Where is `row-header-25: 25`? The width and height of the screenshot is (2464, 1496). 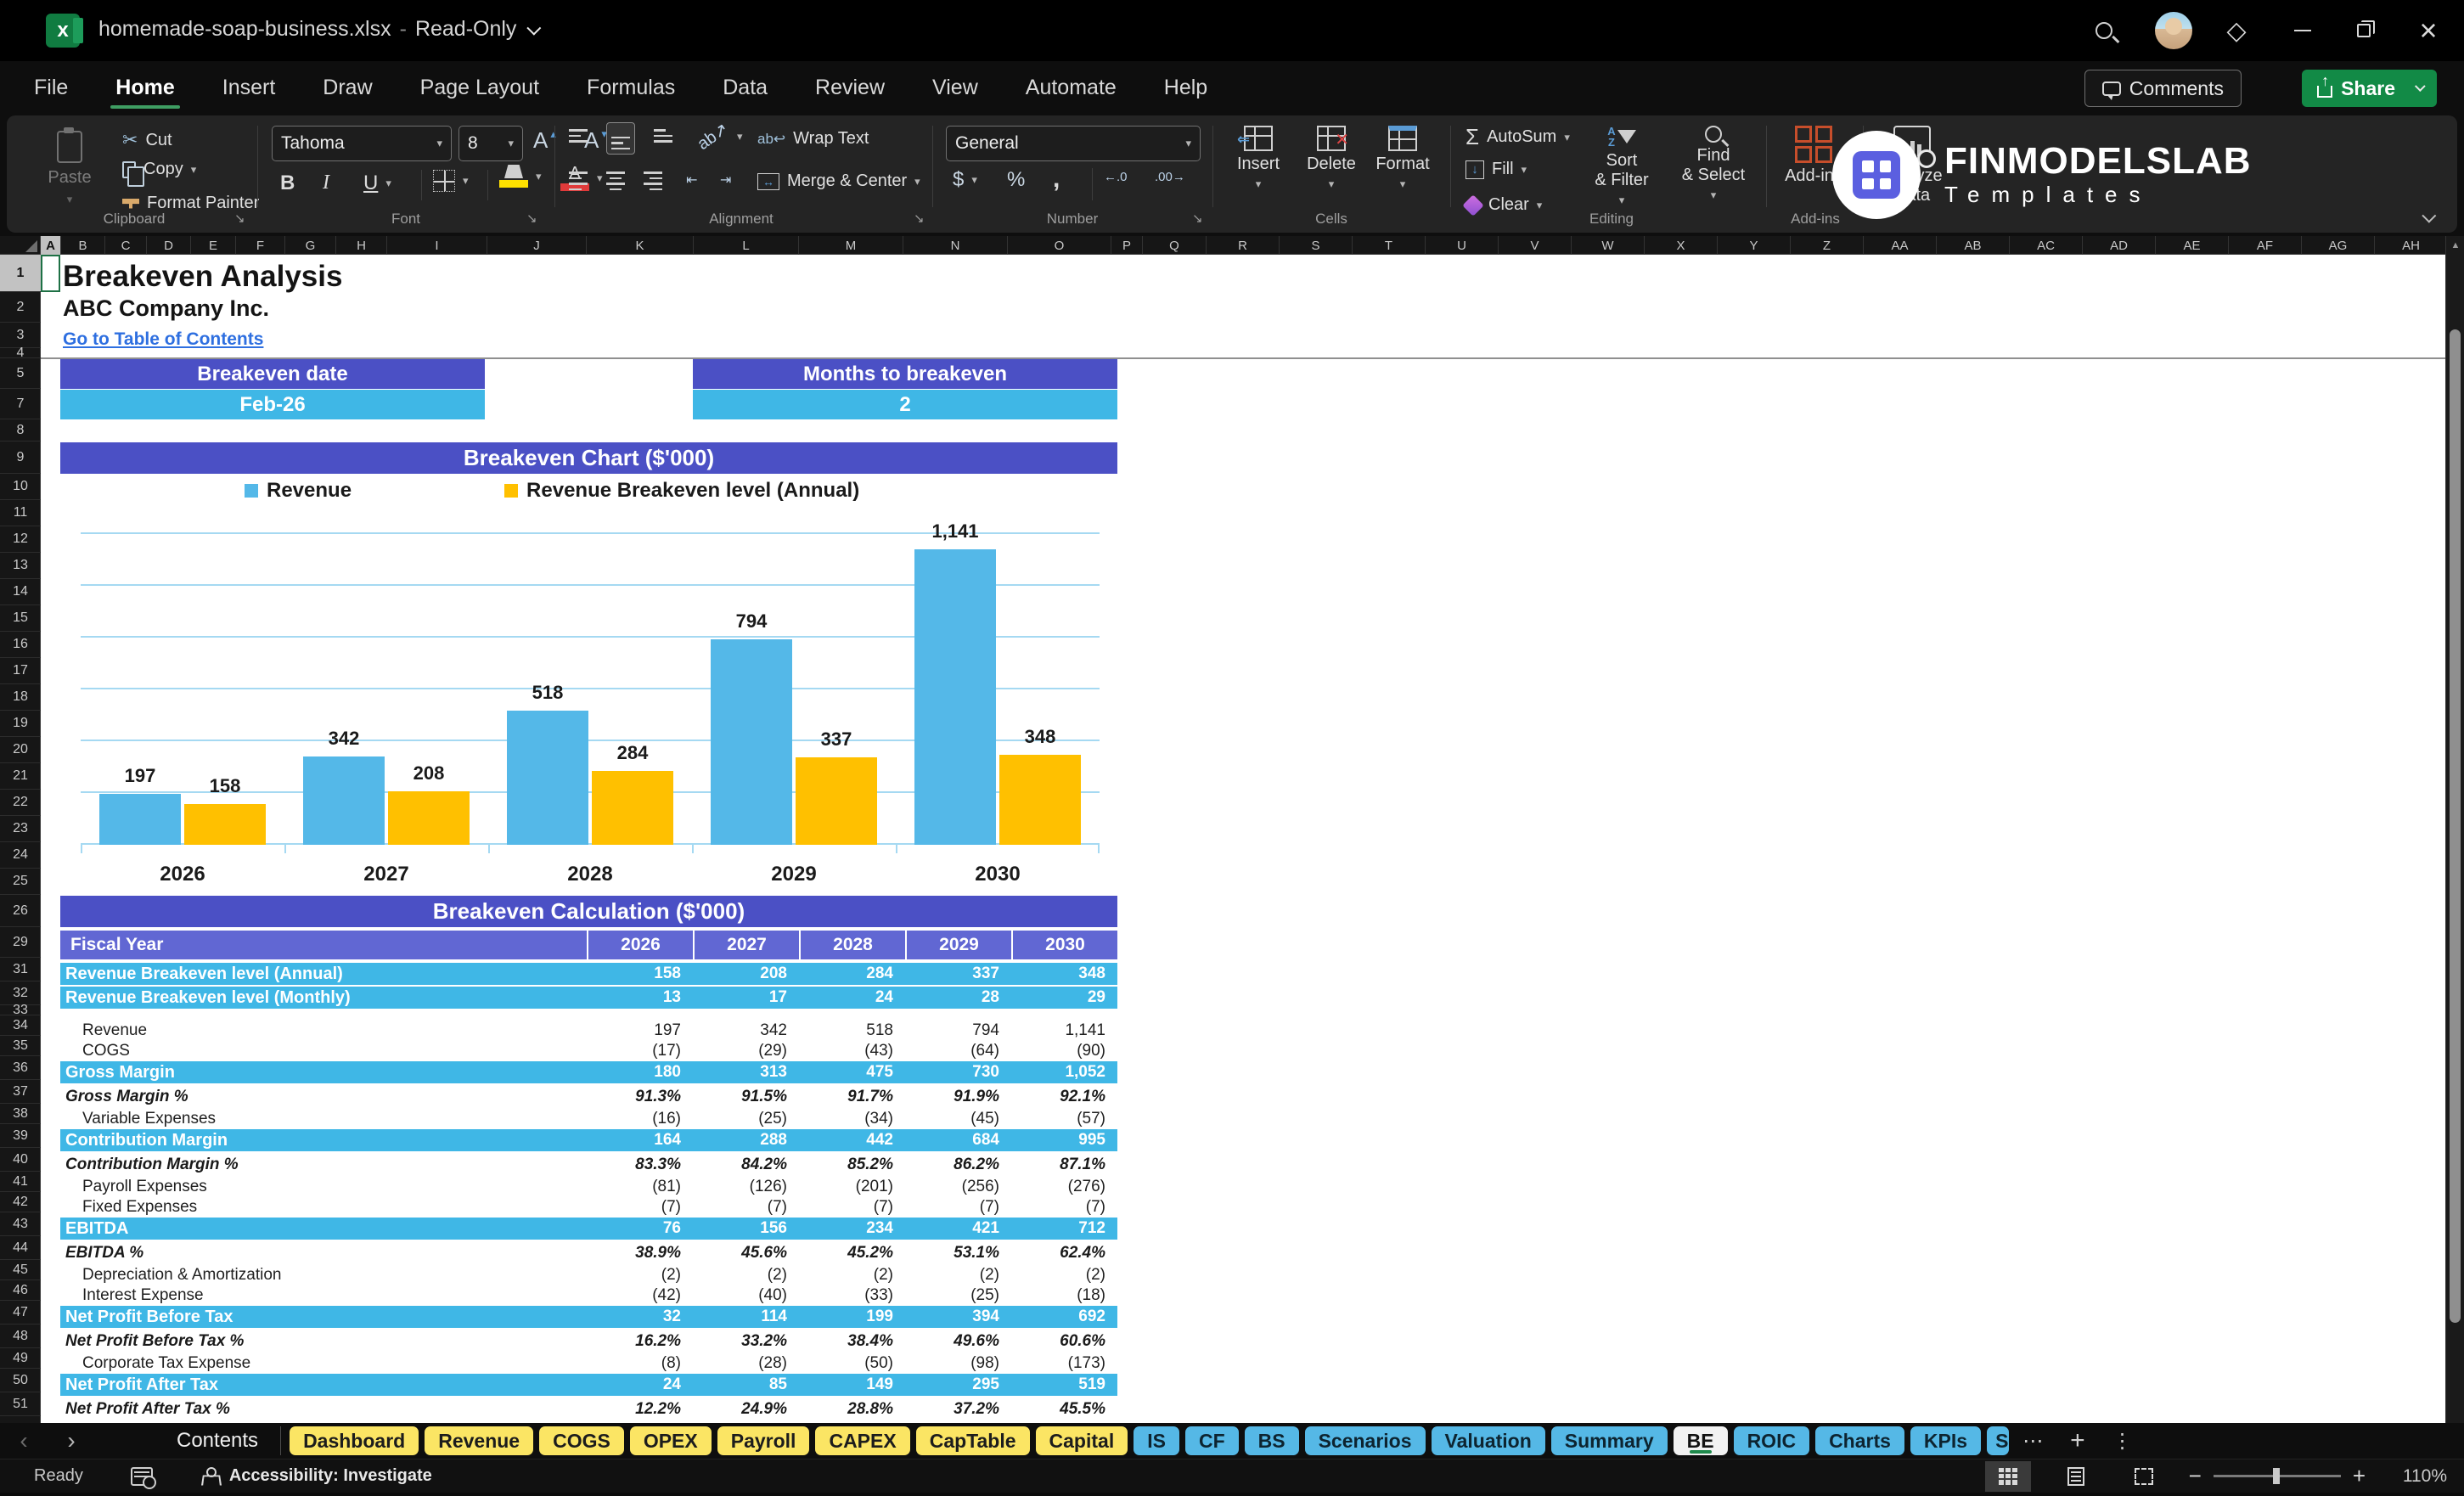 row-header-25: 25 is located at coordinates (20, 882).